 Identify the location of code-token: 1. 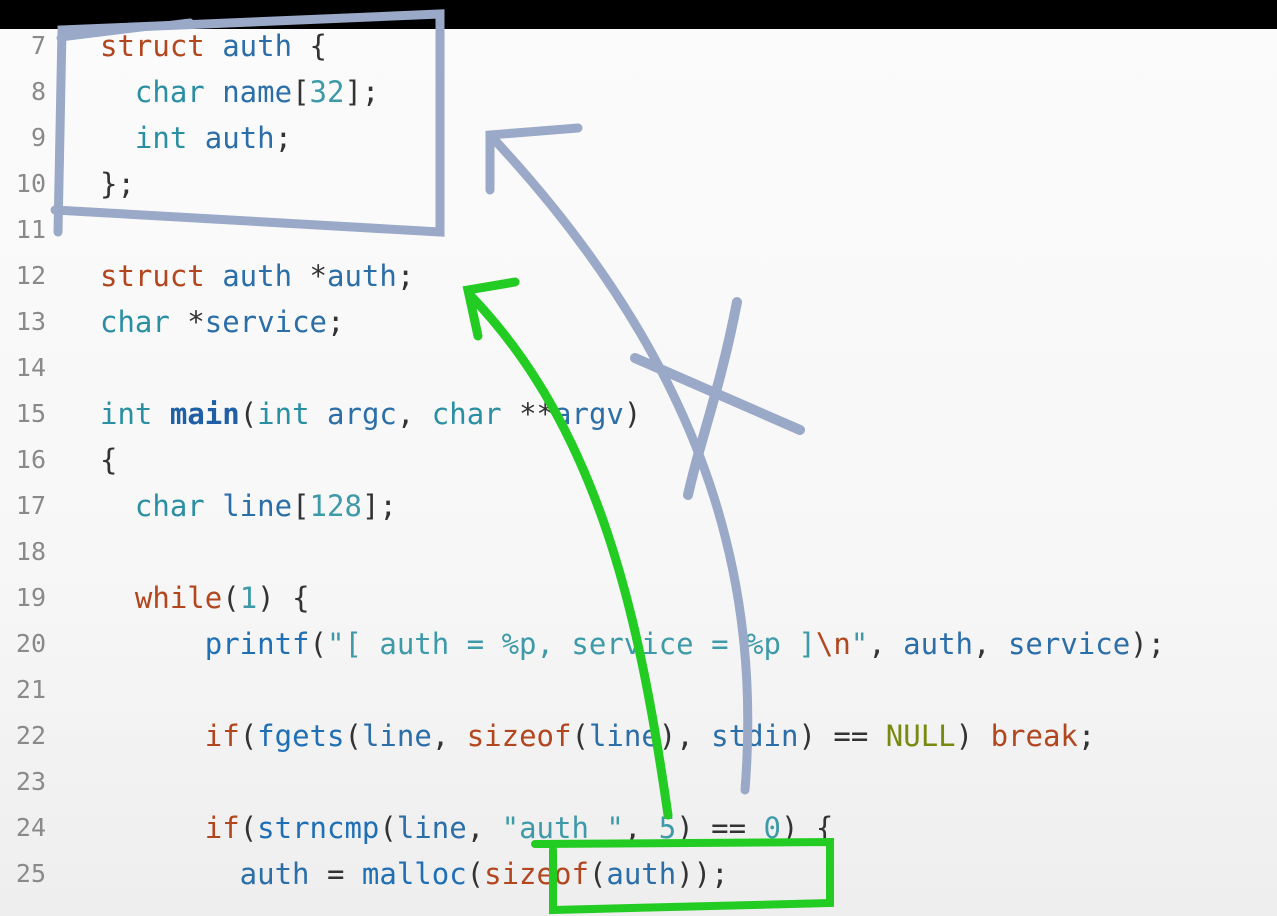
(248, 598).